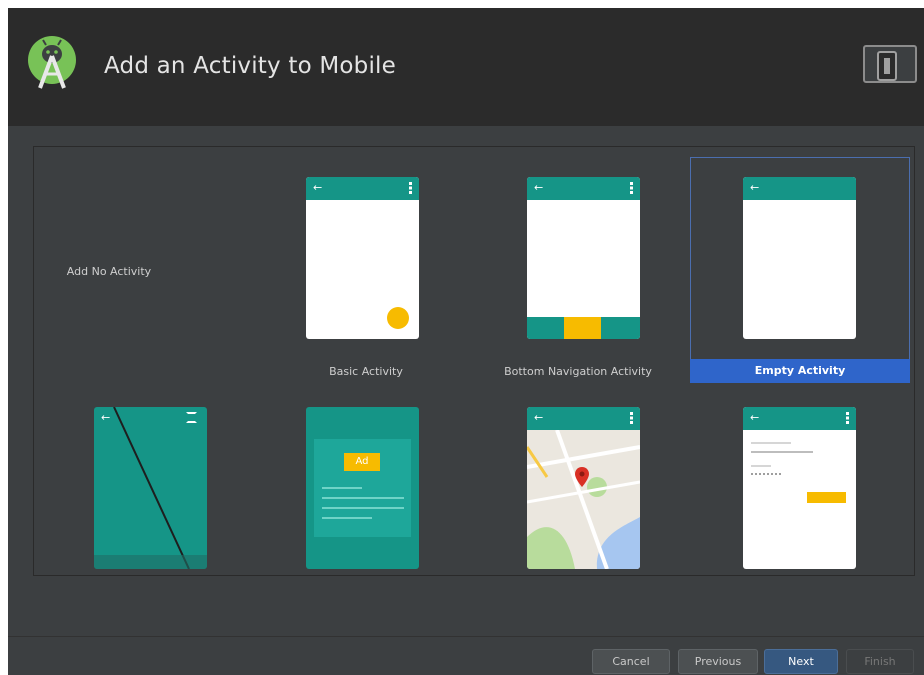 The width and height of the screenshot is (924, 675). Describe the element at coordinates (799, 488) in the screenshot. I see `login-preview: ←` at that location.